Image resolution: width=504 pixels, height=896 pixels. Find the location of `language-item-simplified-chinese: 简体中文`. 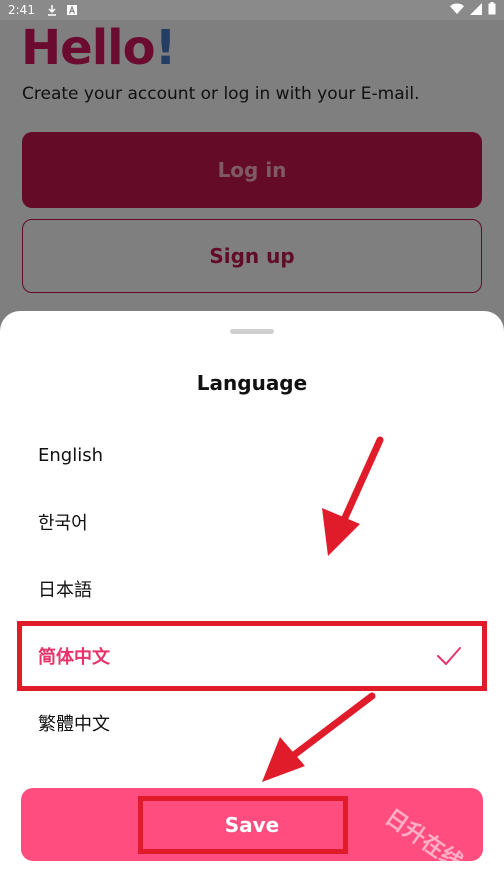

language-item-simplified-chinese: 简体中文 is located at coordinates (252, 656).